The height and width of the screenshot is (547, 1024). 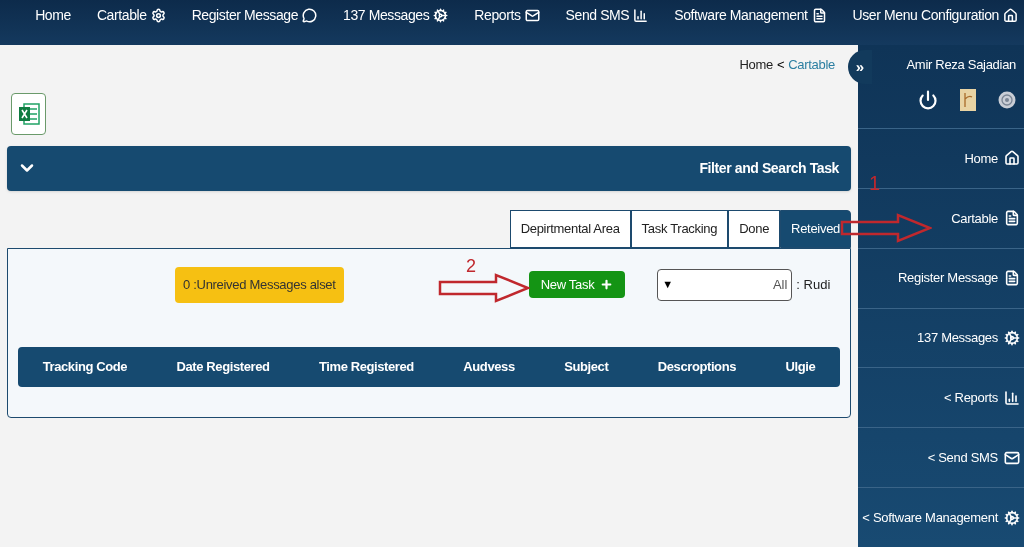 What do you see at coordinates (813, 284) in the screenshot?
I see `select-label: : Rudi` at bounding box center [813, 284].